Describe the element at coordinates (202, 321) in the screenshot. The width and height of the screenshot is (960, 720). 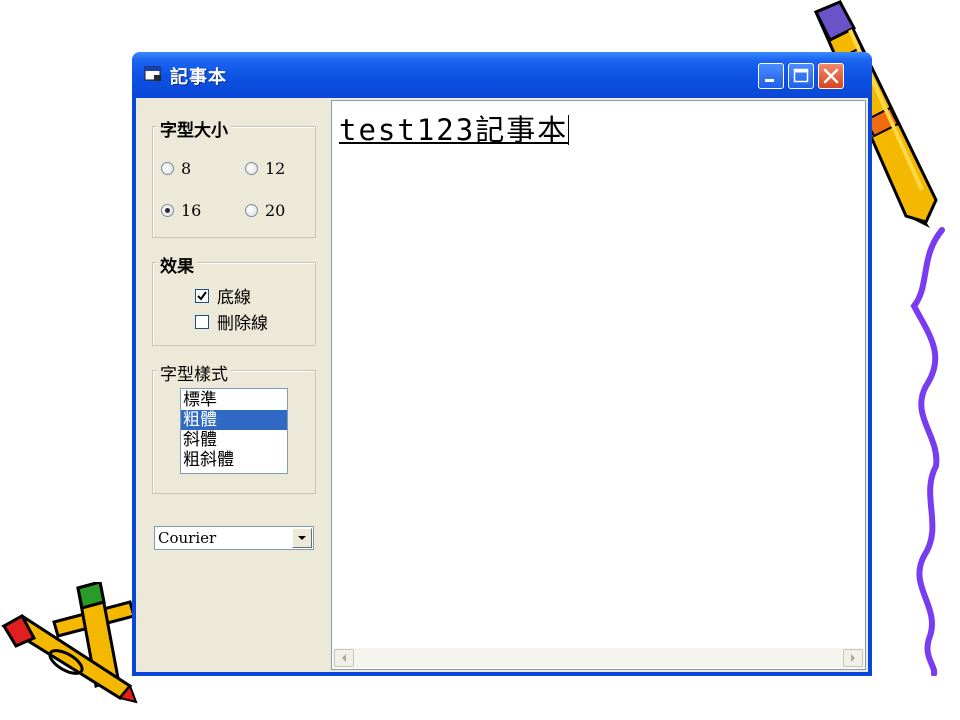
I see `strikeout-checkbox-box` at that location.